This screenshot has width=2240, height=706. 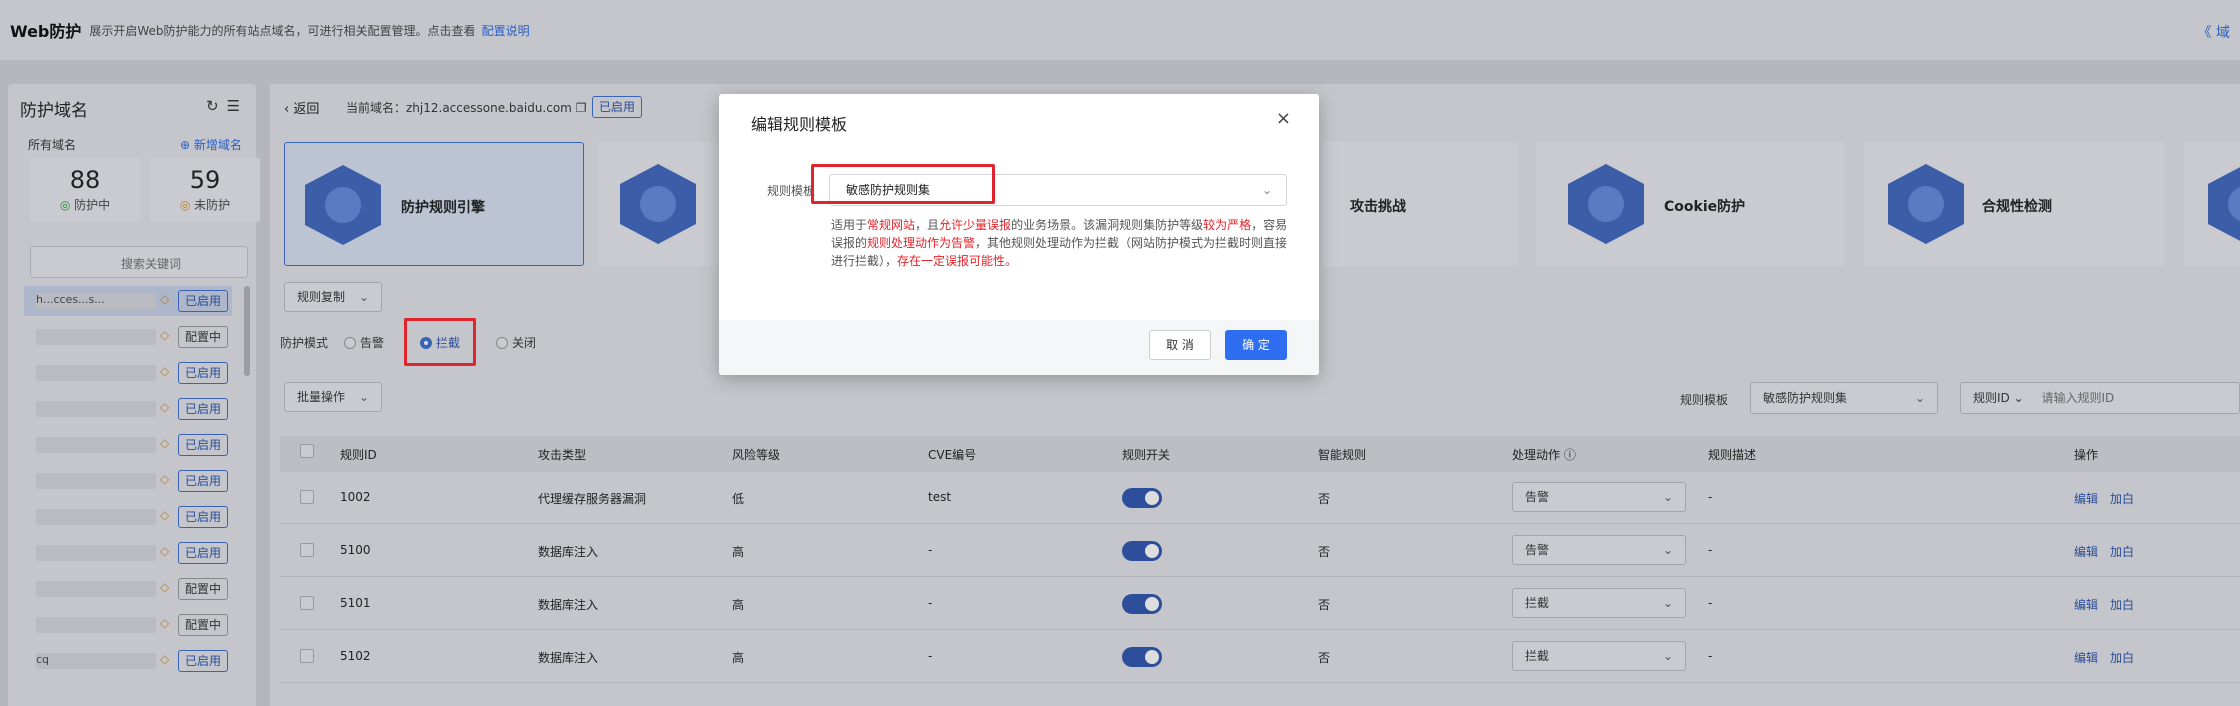 What do you see at coordinates (1705, 207) in the screenshot?
I see `card-label: Cookie防护` at bounding box center [1705, 207].